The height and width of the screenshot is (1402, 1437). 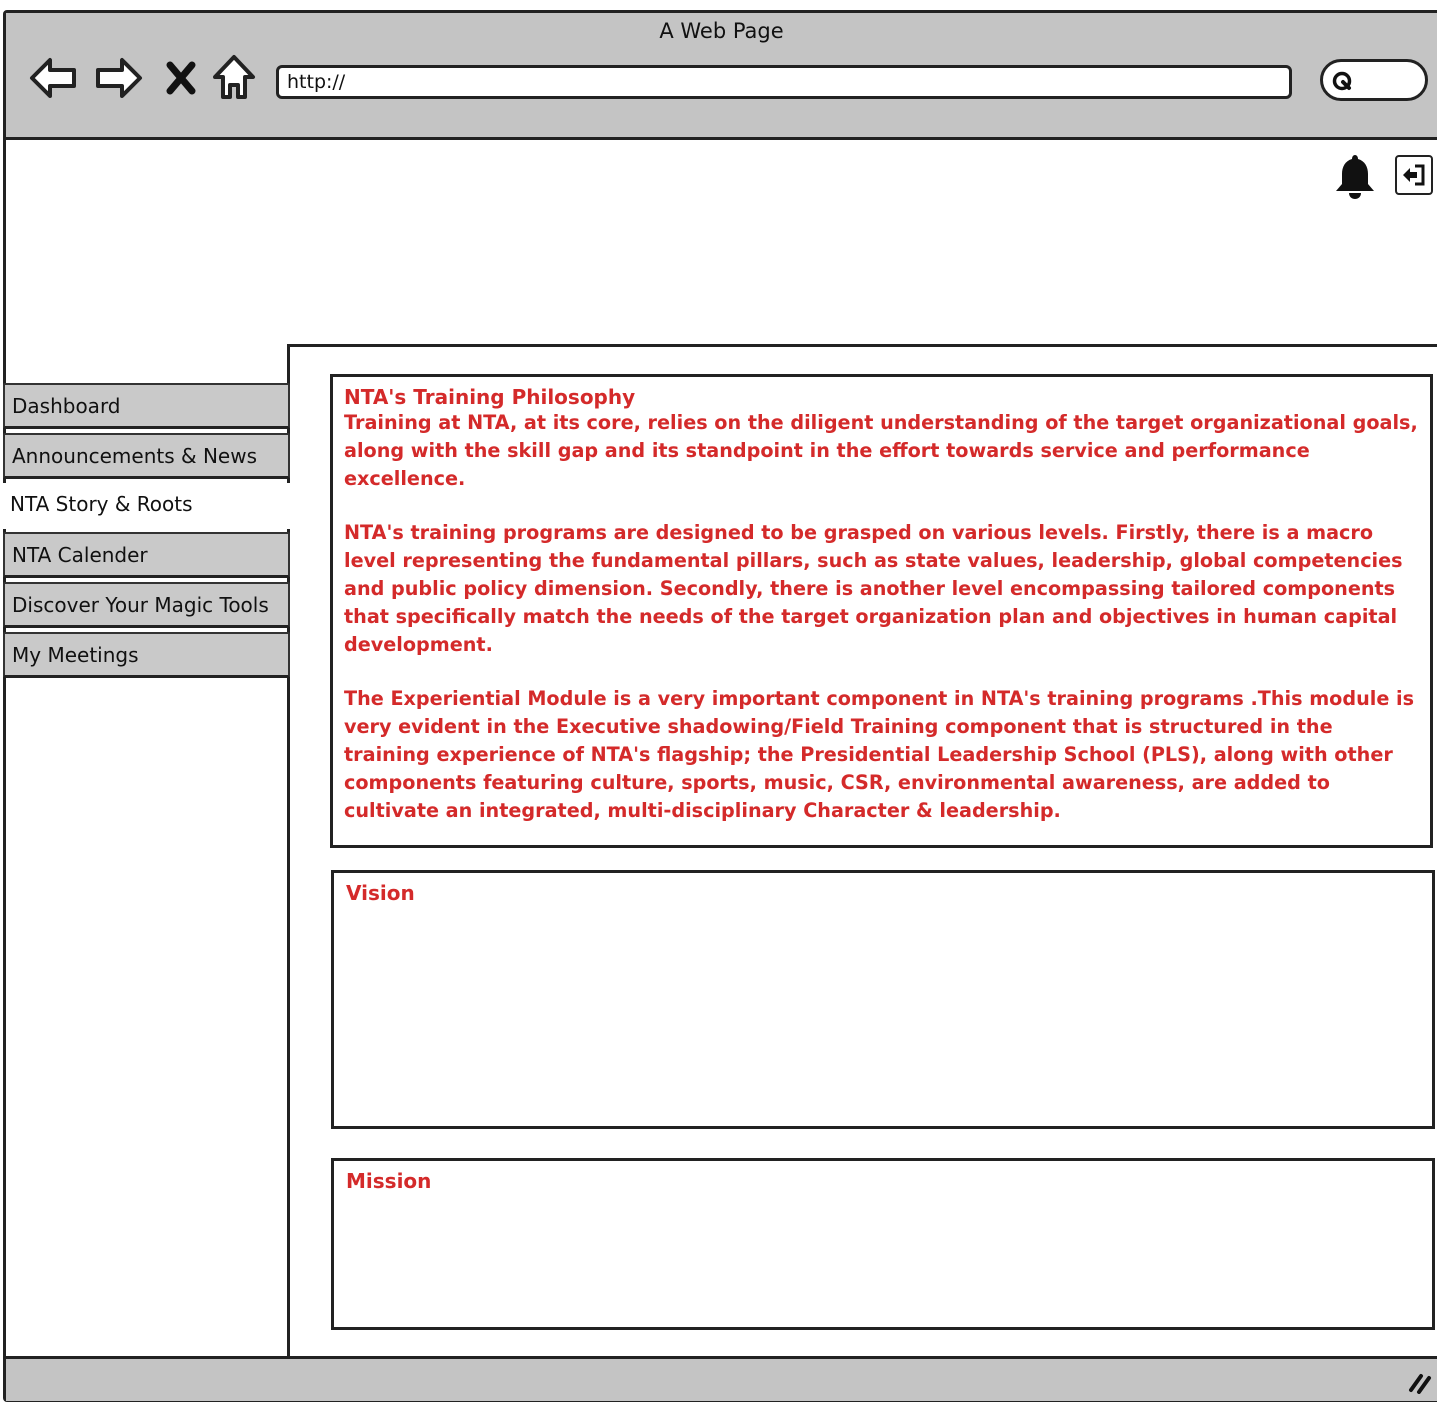 What do you see at coordinates (234, 78) in the screenshot?
I see `home-icon` at bounding box center [234, 78].